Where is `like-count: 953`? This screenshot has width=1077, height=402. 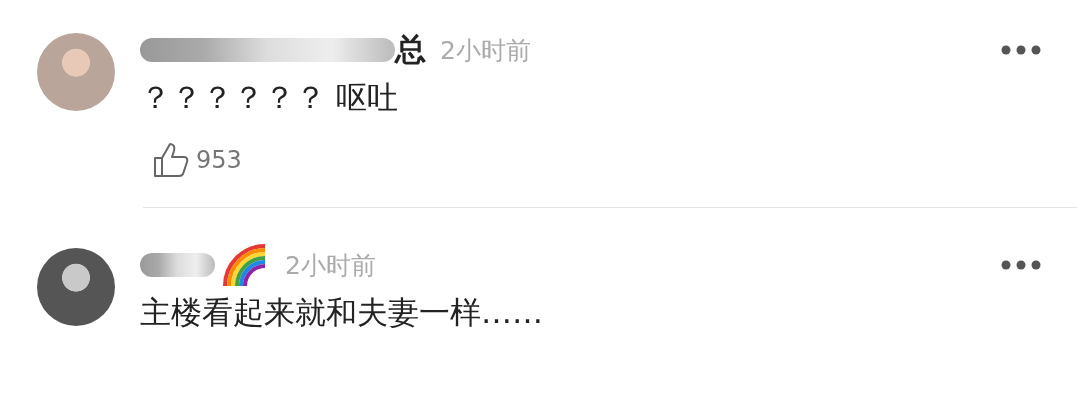 like-count: 953 is located at coordinates (219, 160).